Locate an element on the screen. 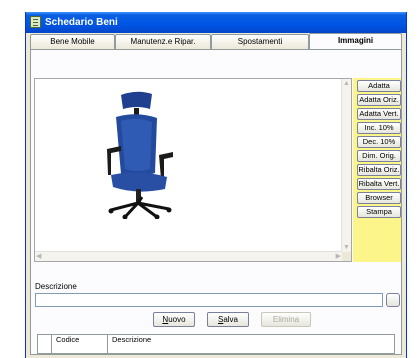  cell-descrizione is located at coordinates (251, 348).